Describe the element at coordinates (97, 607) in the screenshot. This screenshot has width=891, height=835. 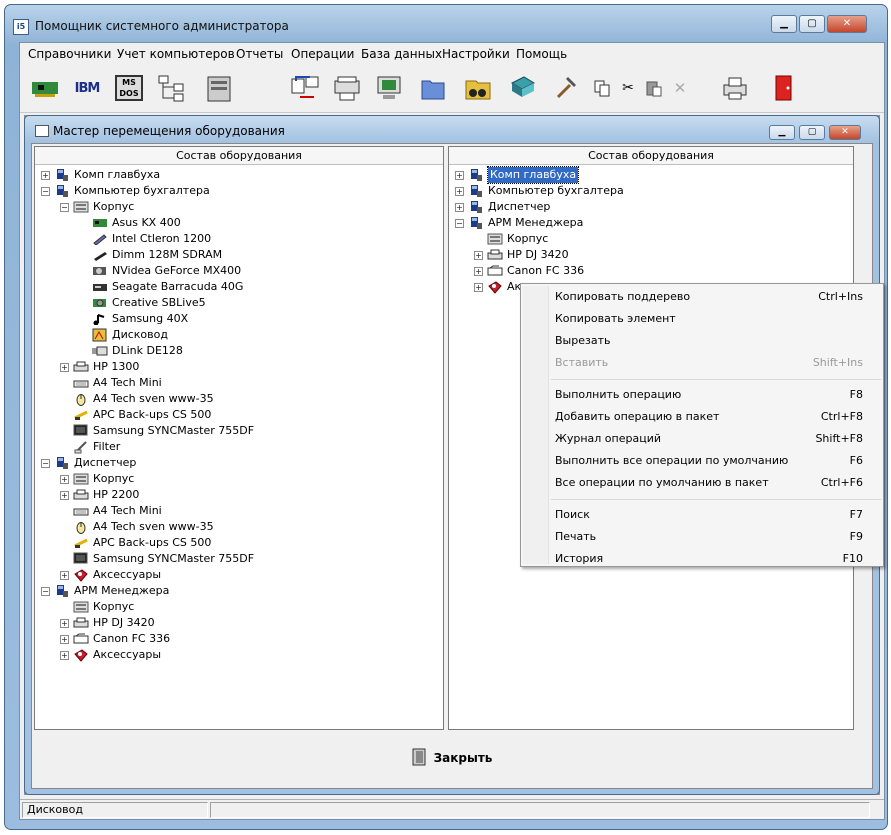
I see `left-tree-item: Корпус` at that location.